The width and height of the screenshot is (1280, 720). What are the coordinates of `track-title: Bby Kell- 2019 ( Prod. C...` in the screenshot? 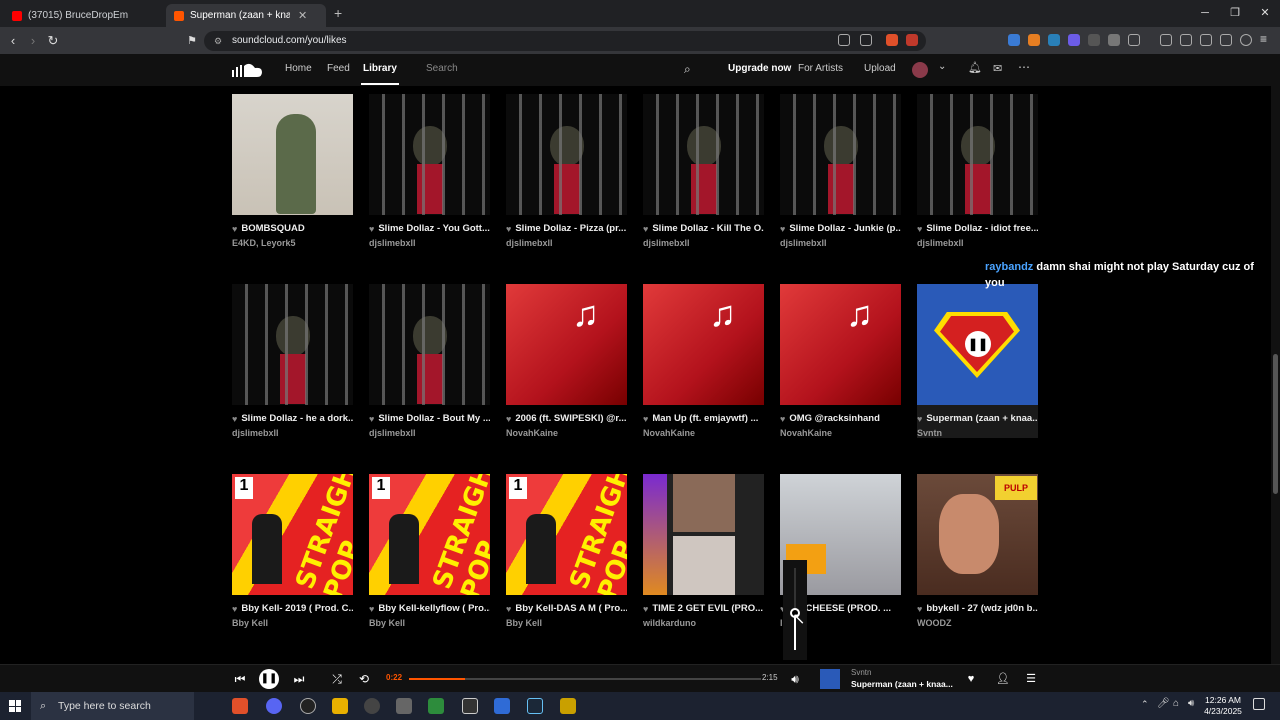 It's located at (297, 608).